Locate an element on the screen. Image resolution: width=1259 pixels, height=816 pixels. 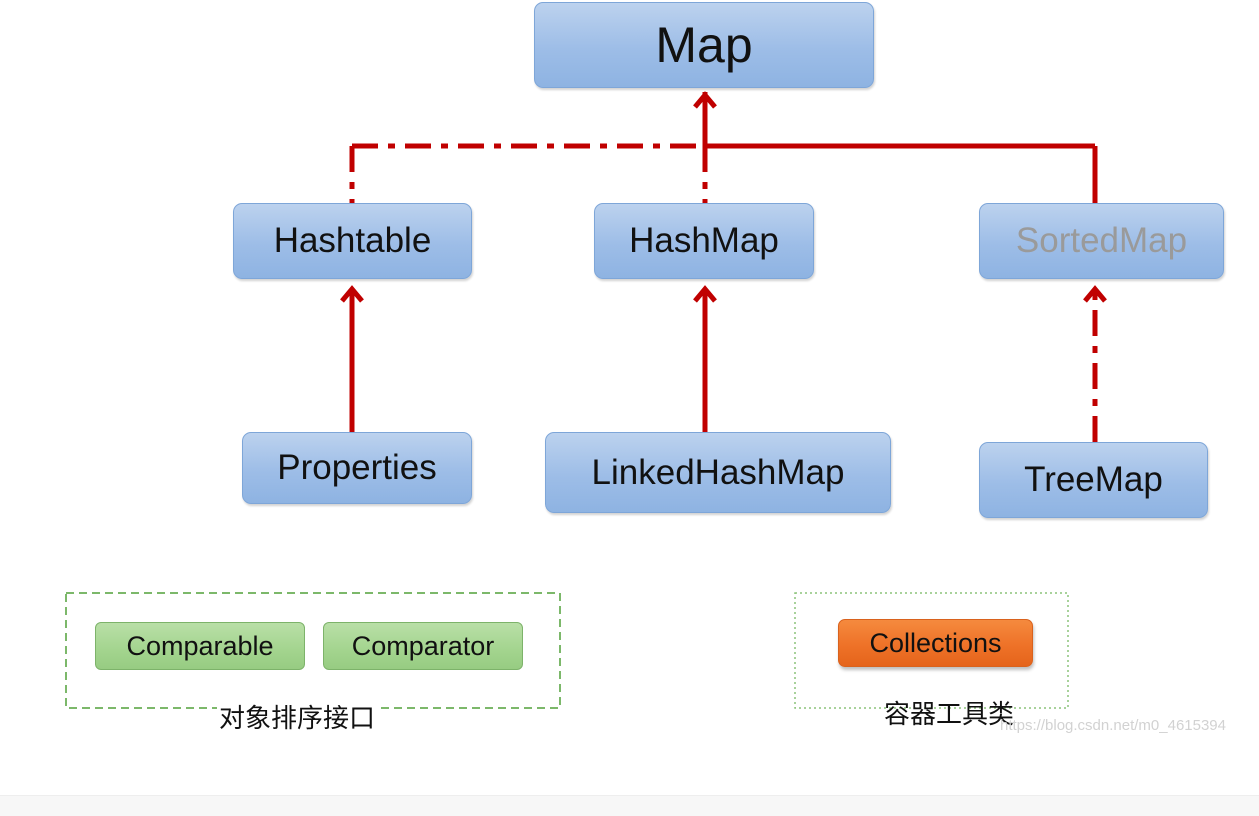
node-properties: Properties is located at coordinates (357, 468).